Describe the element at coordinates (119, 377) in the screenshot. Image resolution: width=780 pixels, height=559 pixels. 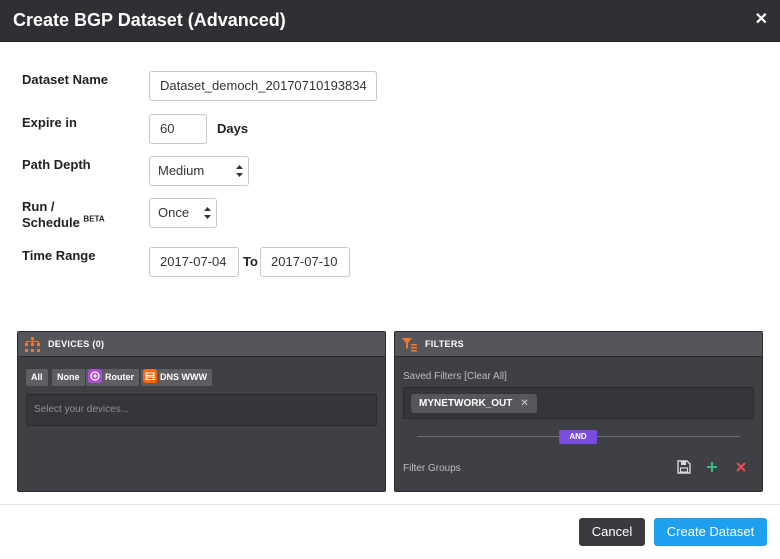
I see `router-chip-label: Router` at that location.